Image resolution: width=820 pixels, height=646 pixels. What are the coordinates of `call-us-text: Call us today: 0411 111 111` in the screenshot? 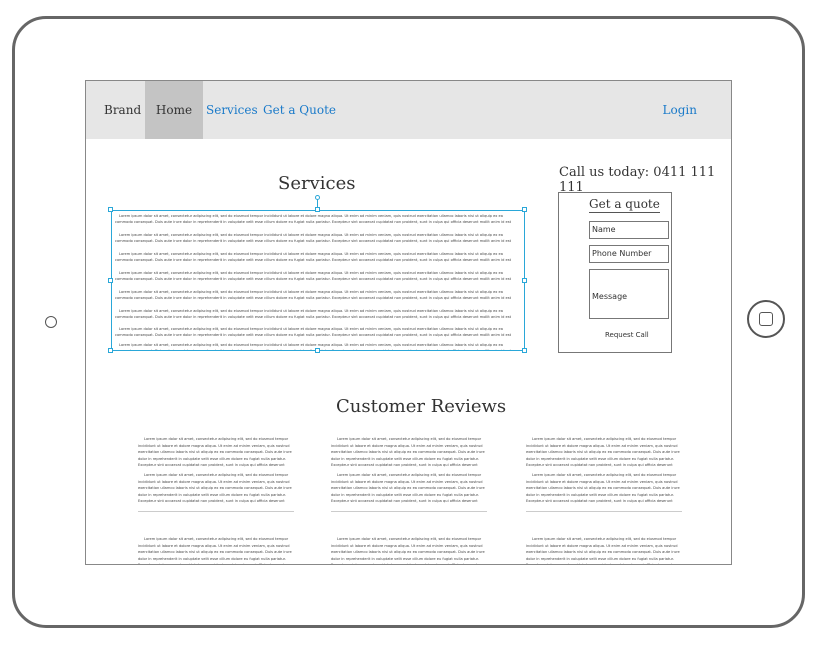 It's located at (637, 180).